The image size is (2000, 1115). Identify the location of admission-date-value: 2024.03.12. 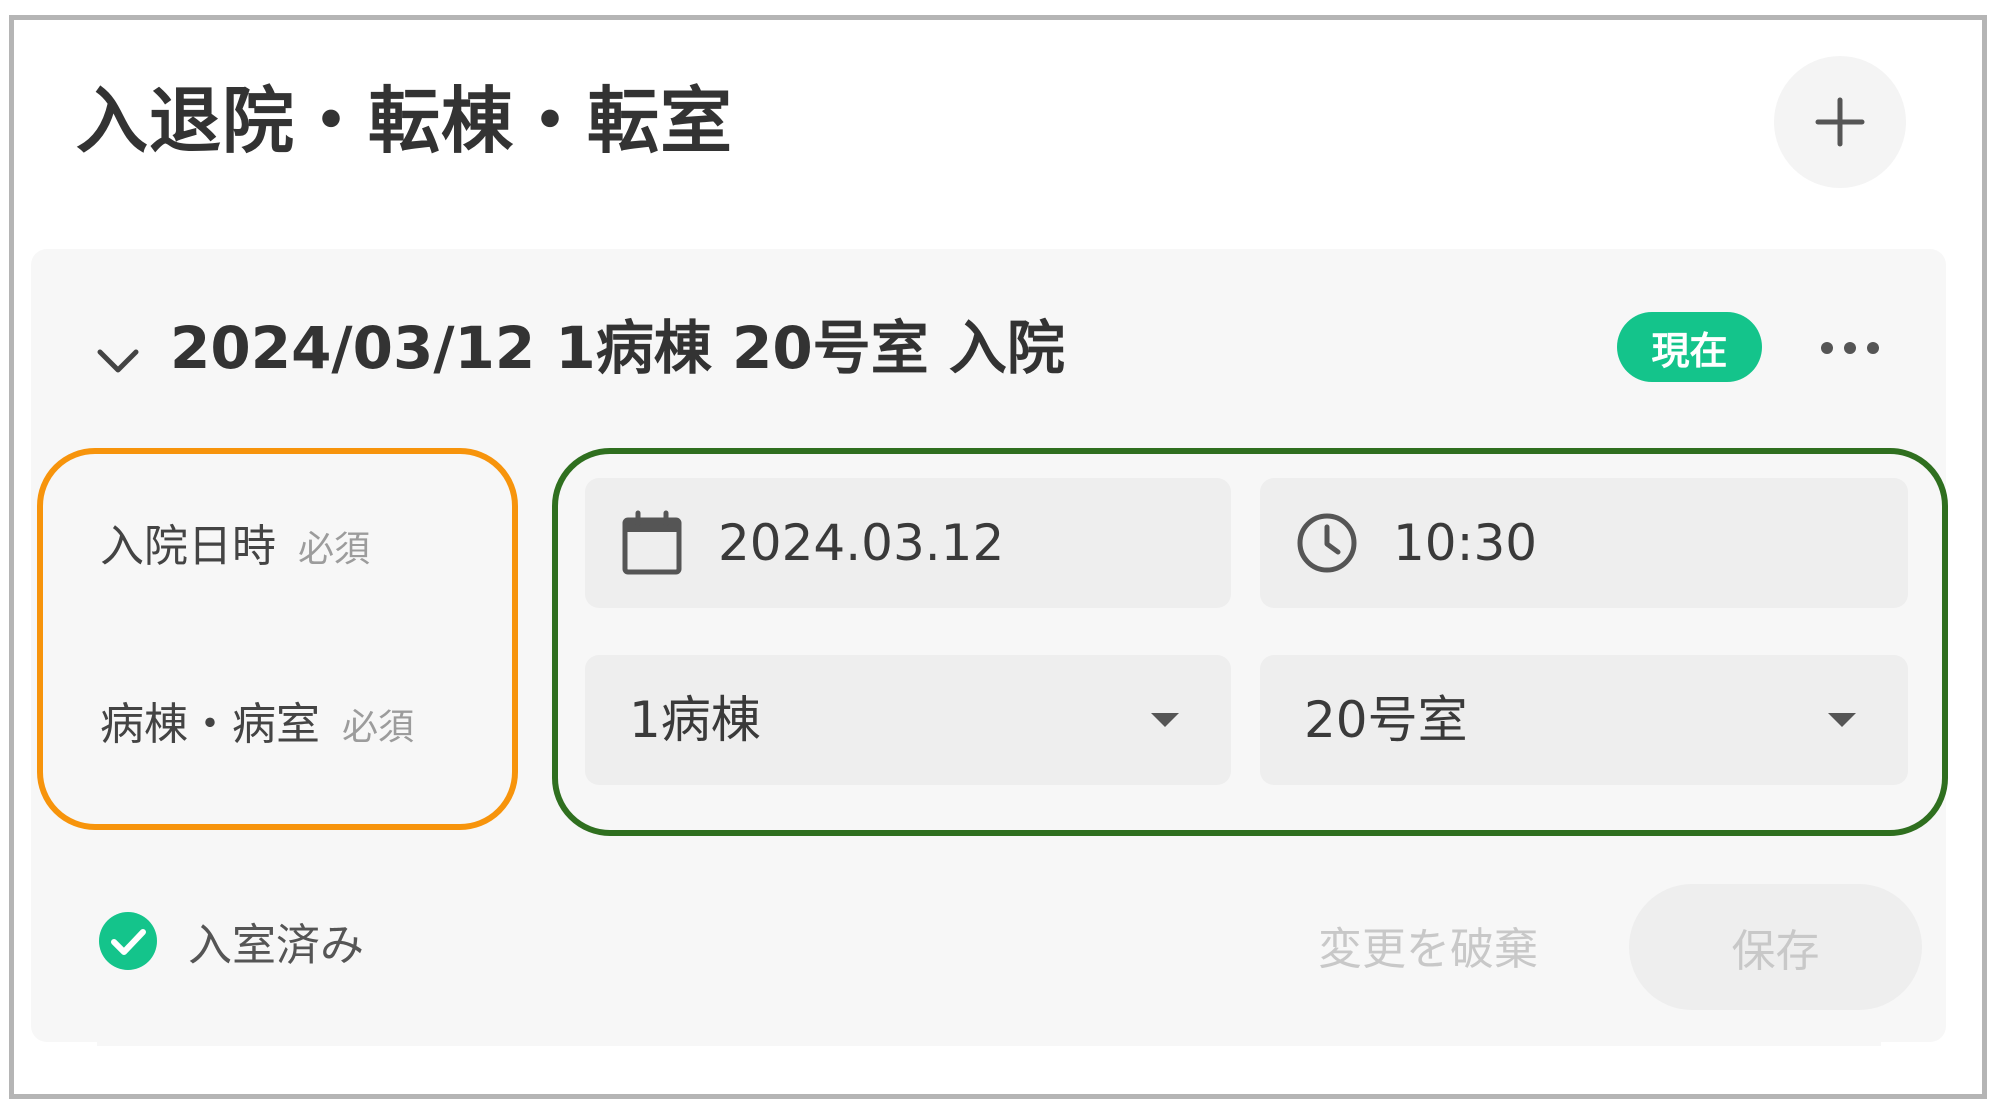
(861, 543).